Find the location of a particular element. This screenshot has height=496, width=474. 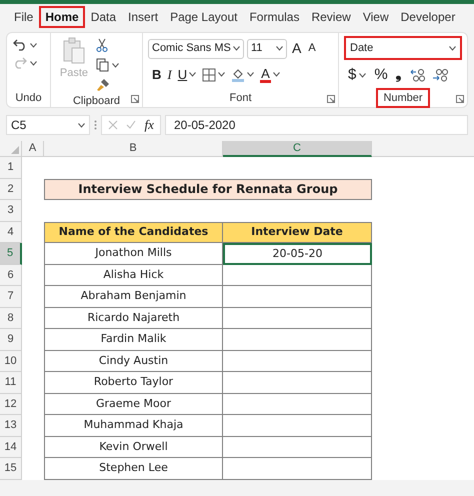

row-header: 5 is located at coordinates (11, 253).